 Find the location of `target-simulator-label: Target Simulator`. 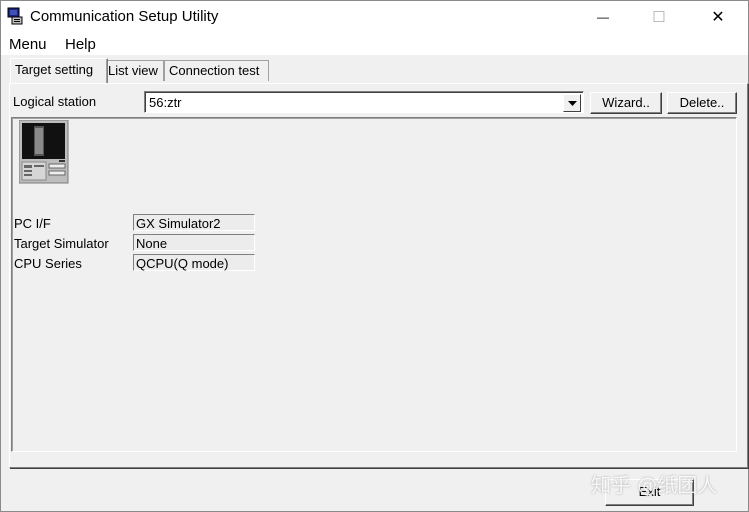

target-simulator-label: Target Simulator is located at coordinates (61, 243).